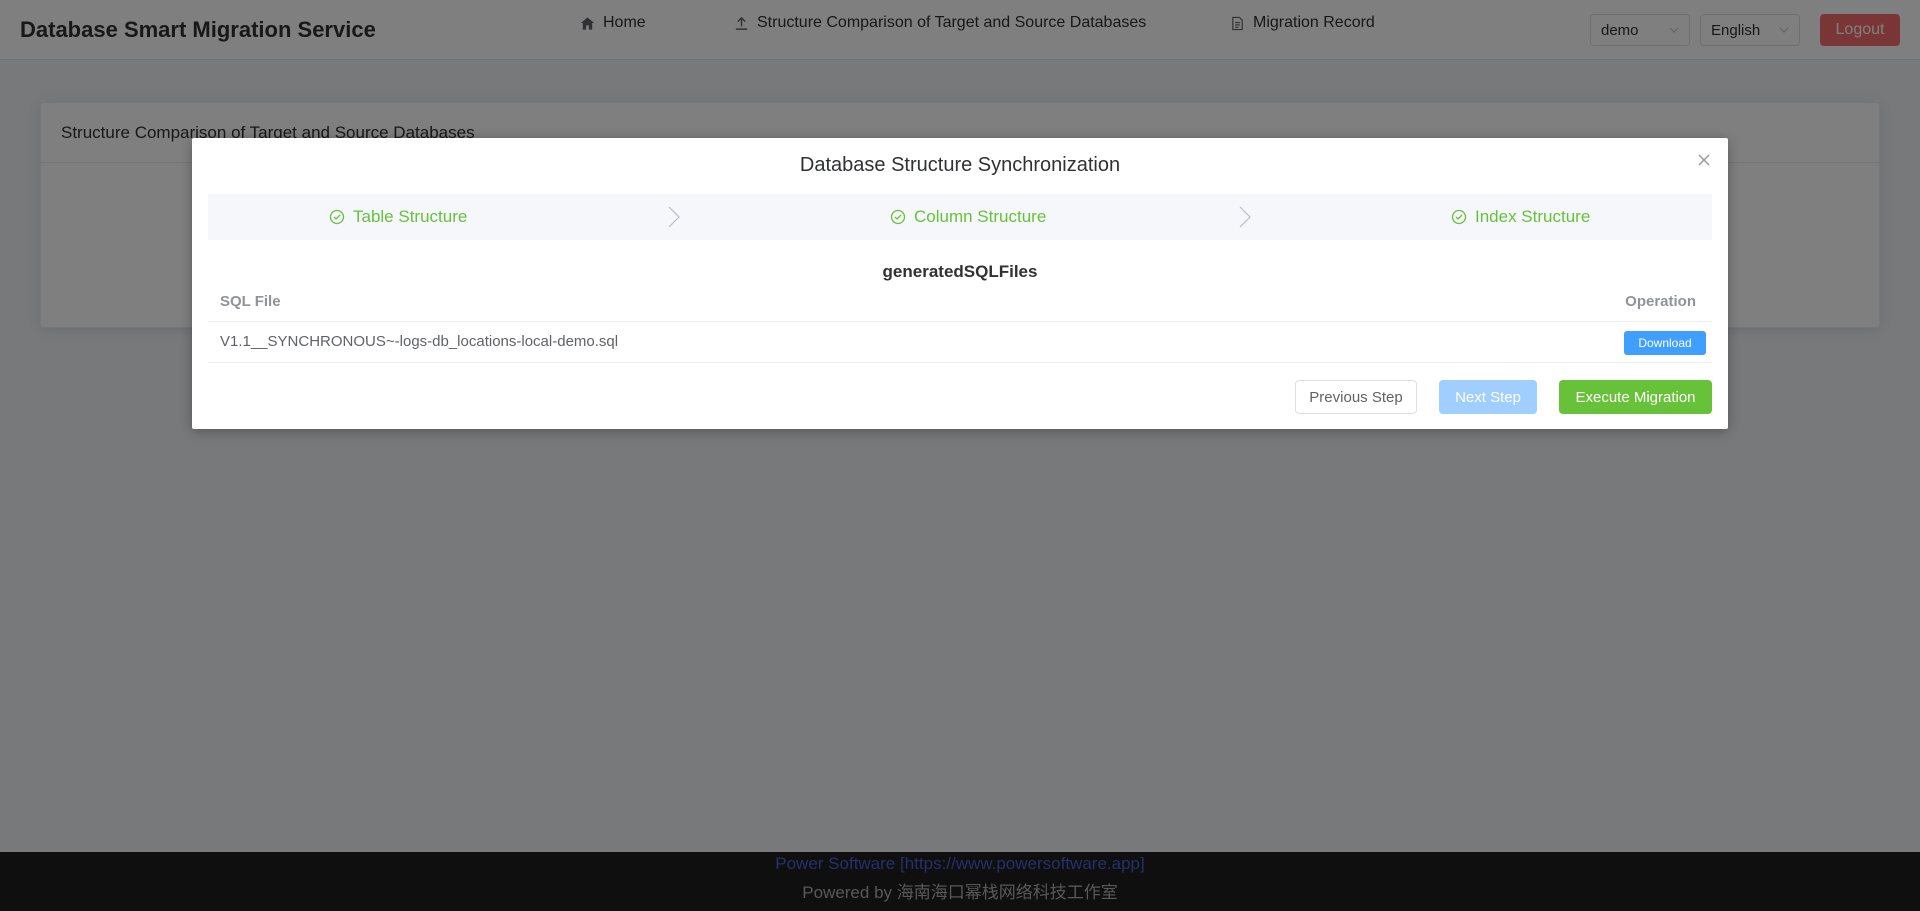 Image resolution: width=1920 pixels, height=911 pixels. Describe the element at coordinates (1488, 397) in the screenshot. I see `next-step-button: Next Step` at that location.